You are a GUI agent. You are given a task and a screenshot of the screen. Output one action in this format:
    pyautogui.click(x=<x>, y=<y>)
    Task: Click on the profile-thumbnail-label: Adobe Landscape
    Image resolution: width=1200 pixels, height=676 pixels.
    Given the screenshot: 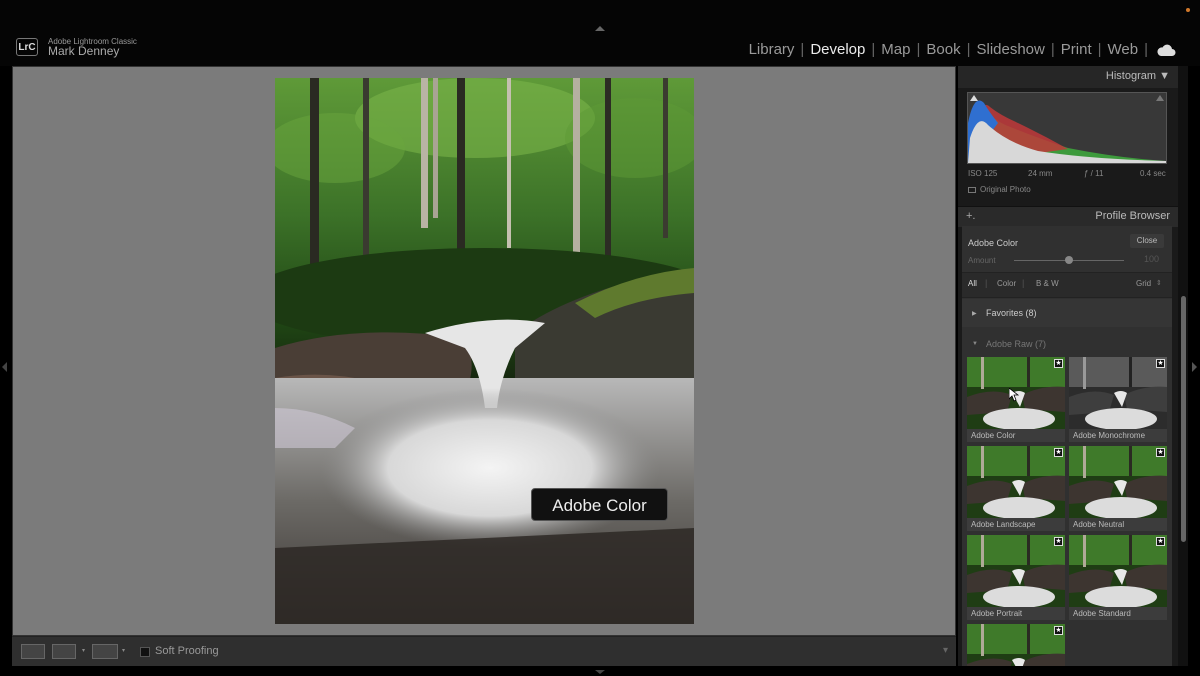 What is the action you would take?
    pyautogui.click(x=1003, y=524)
    